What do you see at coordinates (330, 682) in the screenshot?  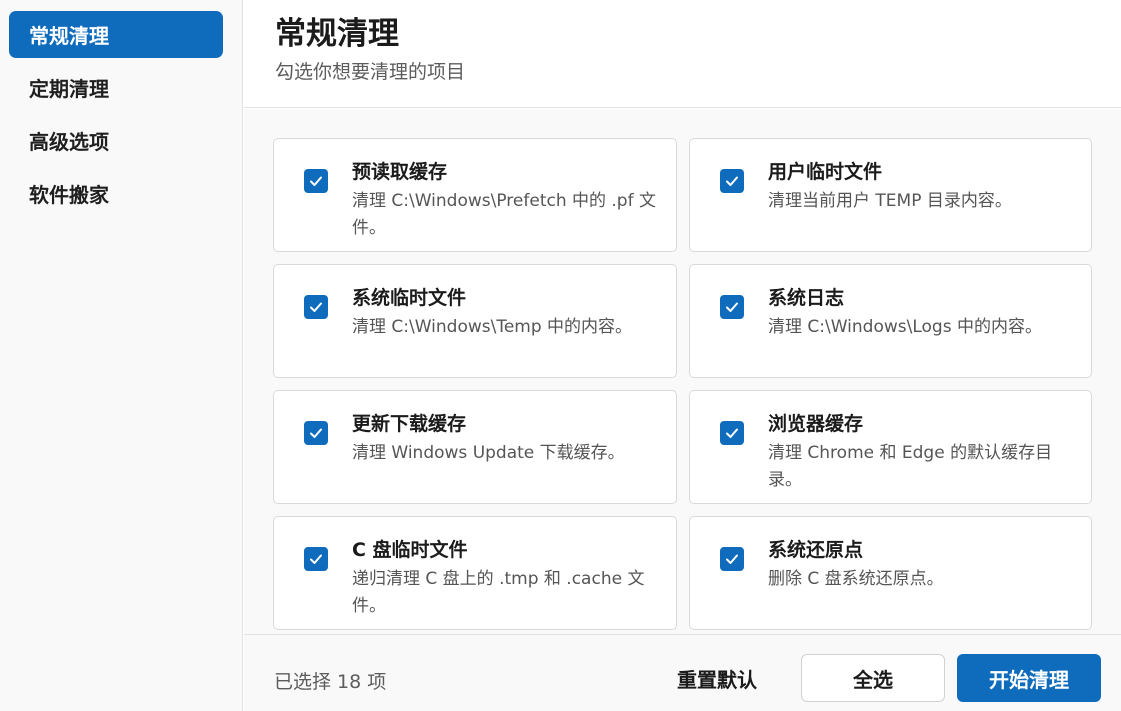 I see `selected-count: 已选择 18 项` at bounding box center [330, 682].